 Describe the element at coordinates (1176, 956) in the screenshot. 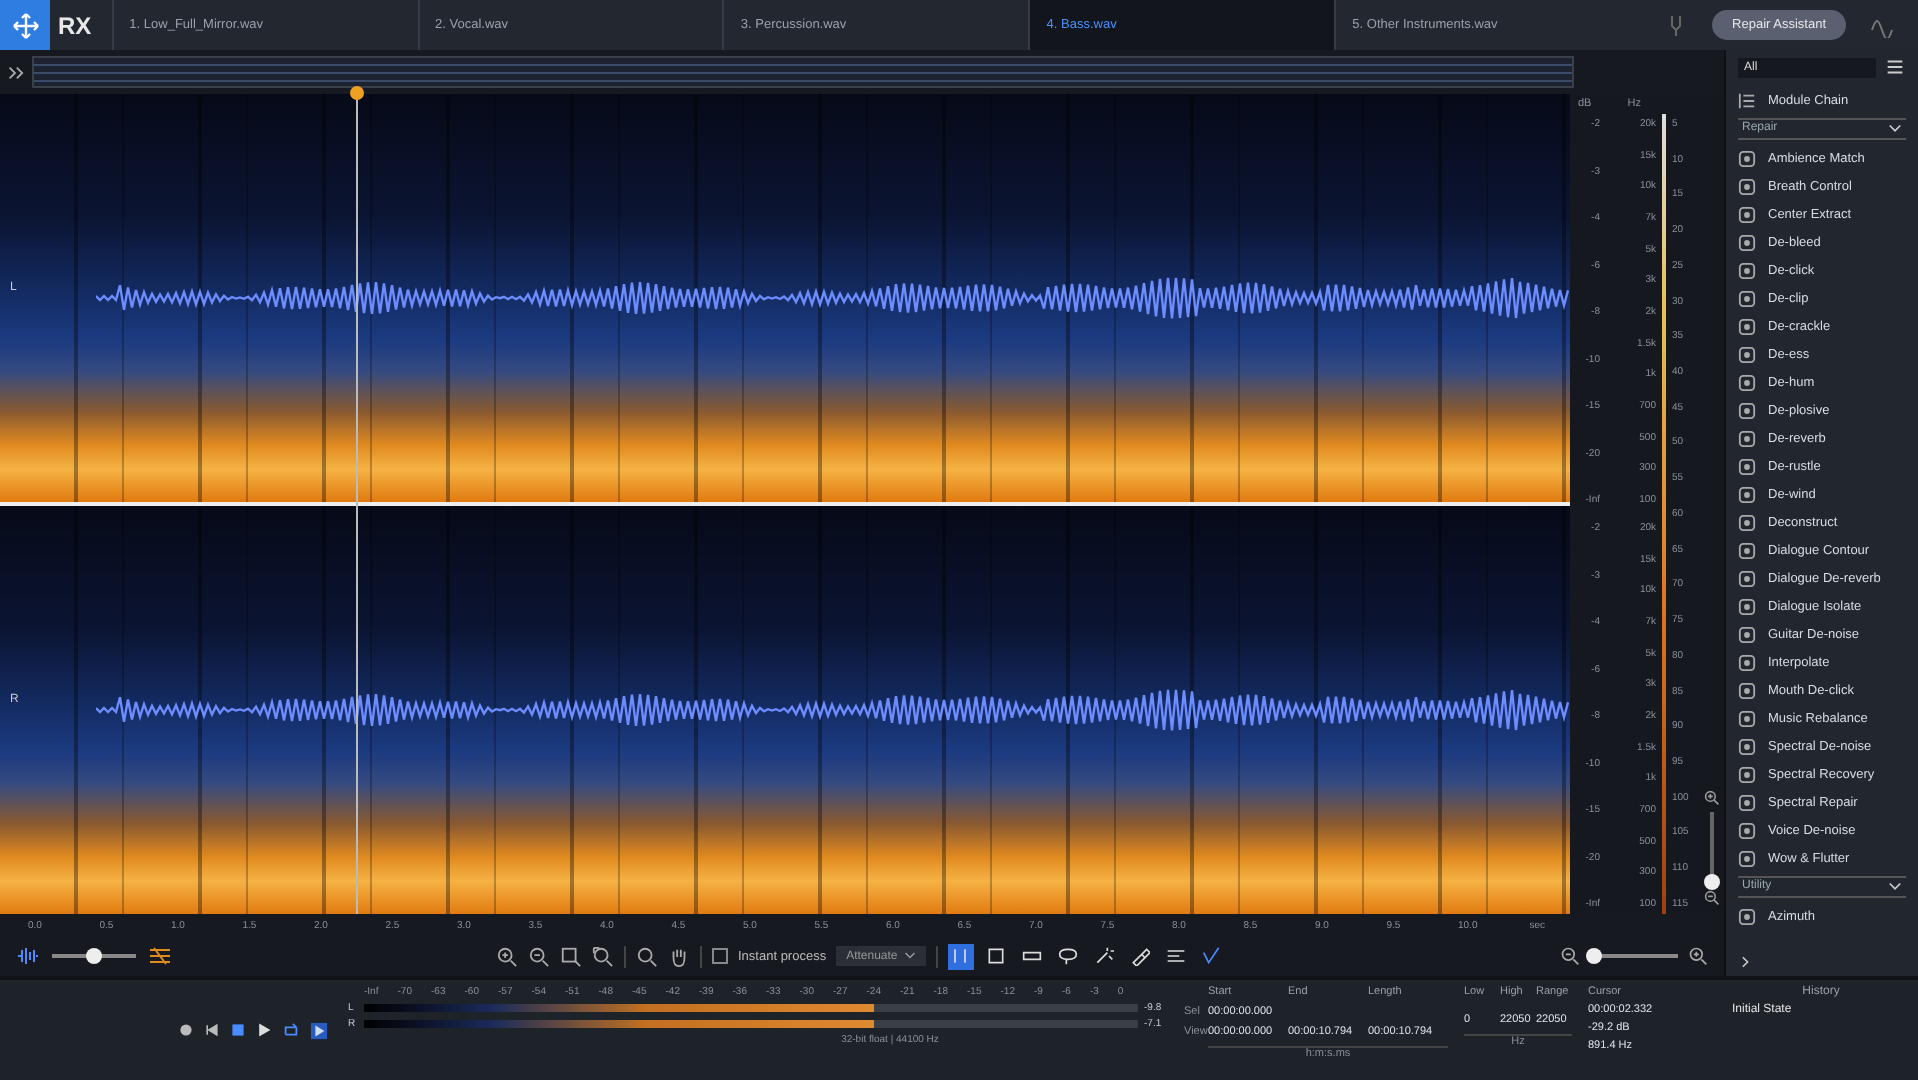

I see `harmonic-tool-icon` at that location.